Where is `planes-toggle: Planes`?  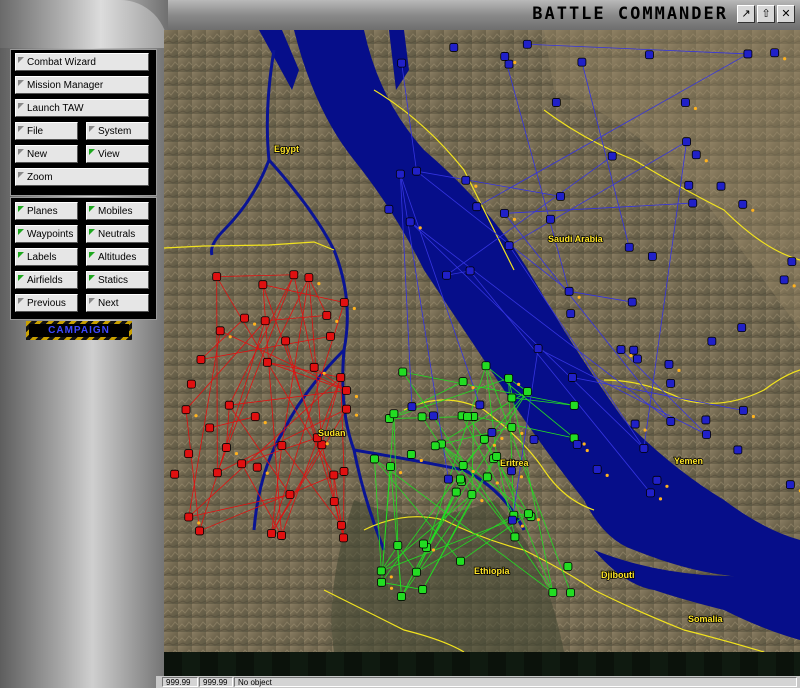
planes-toggle: Planes is located at coordinates (46, 211).